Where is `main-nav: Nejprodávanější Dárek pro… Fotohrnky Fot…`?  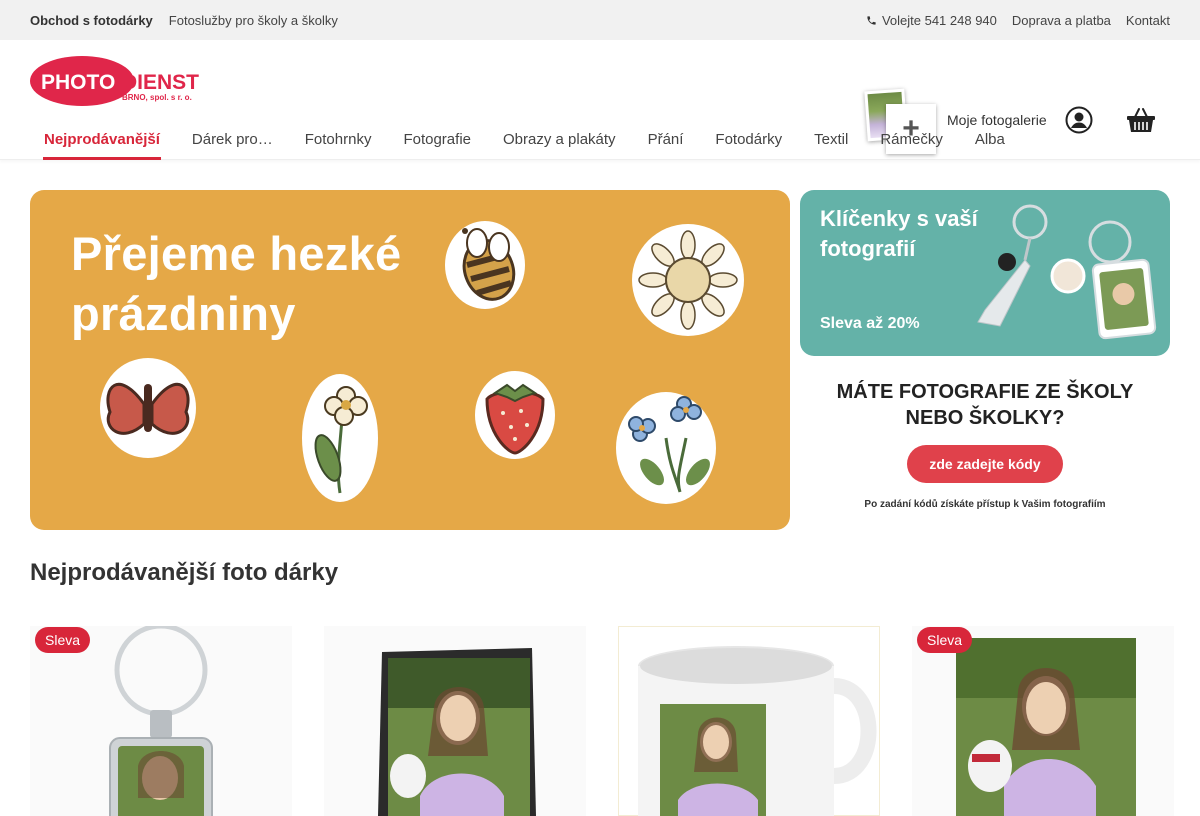 main-nav: Nejprodávanější Dárek pro… Fotohrnky Fot… is located at coordinates (600, 140).